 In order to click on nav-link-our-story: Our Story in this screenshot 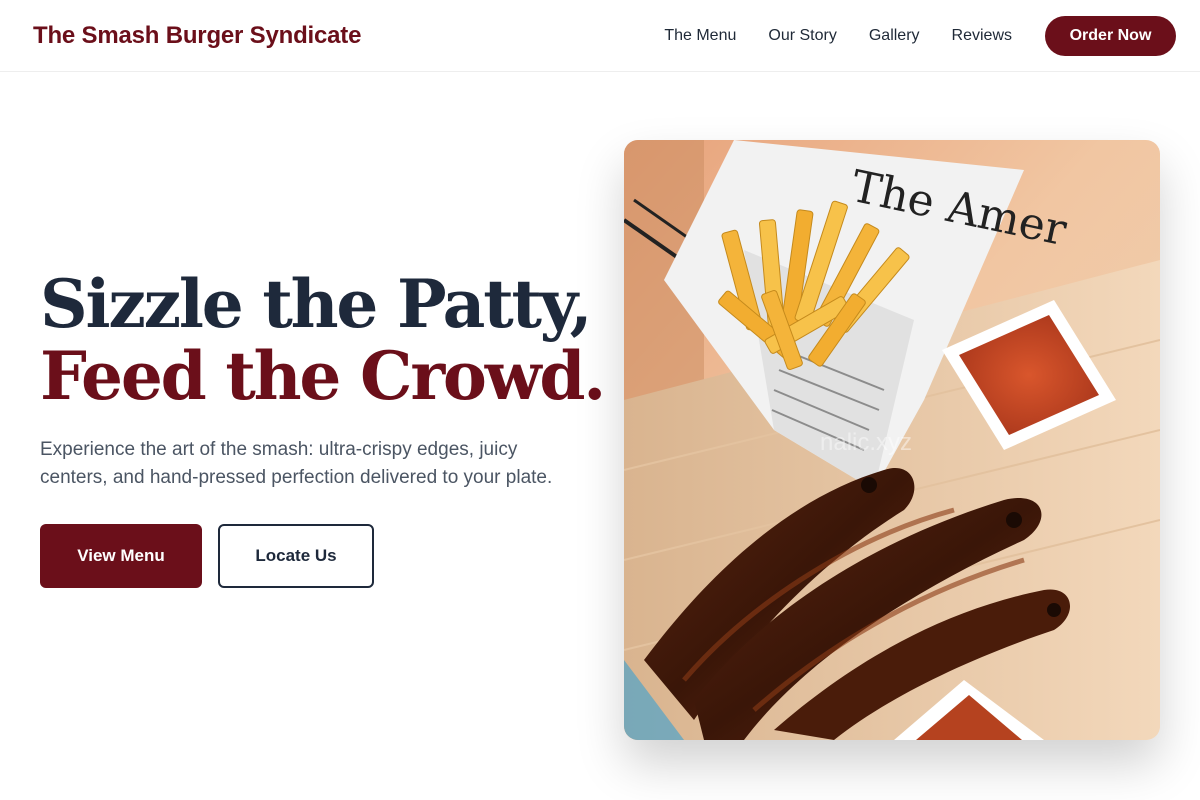, I will do `click(802, 36)`.